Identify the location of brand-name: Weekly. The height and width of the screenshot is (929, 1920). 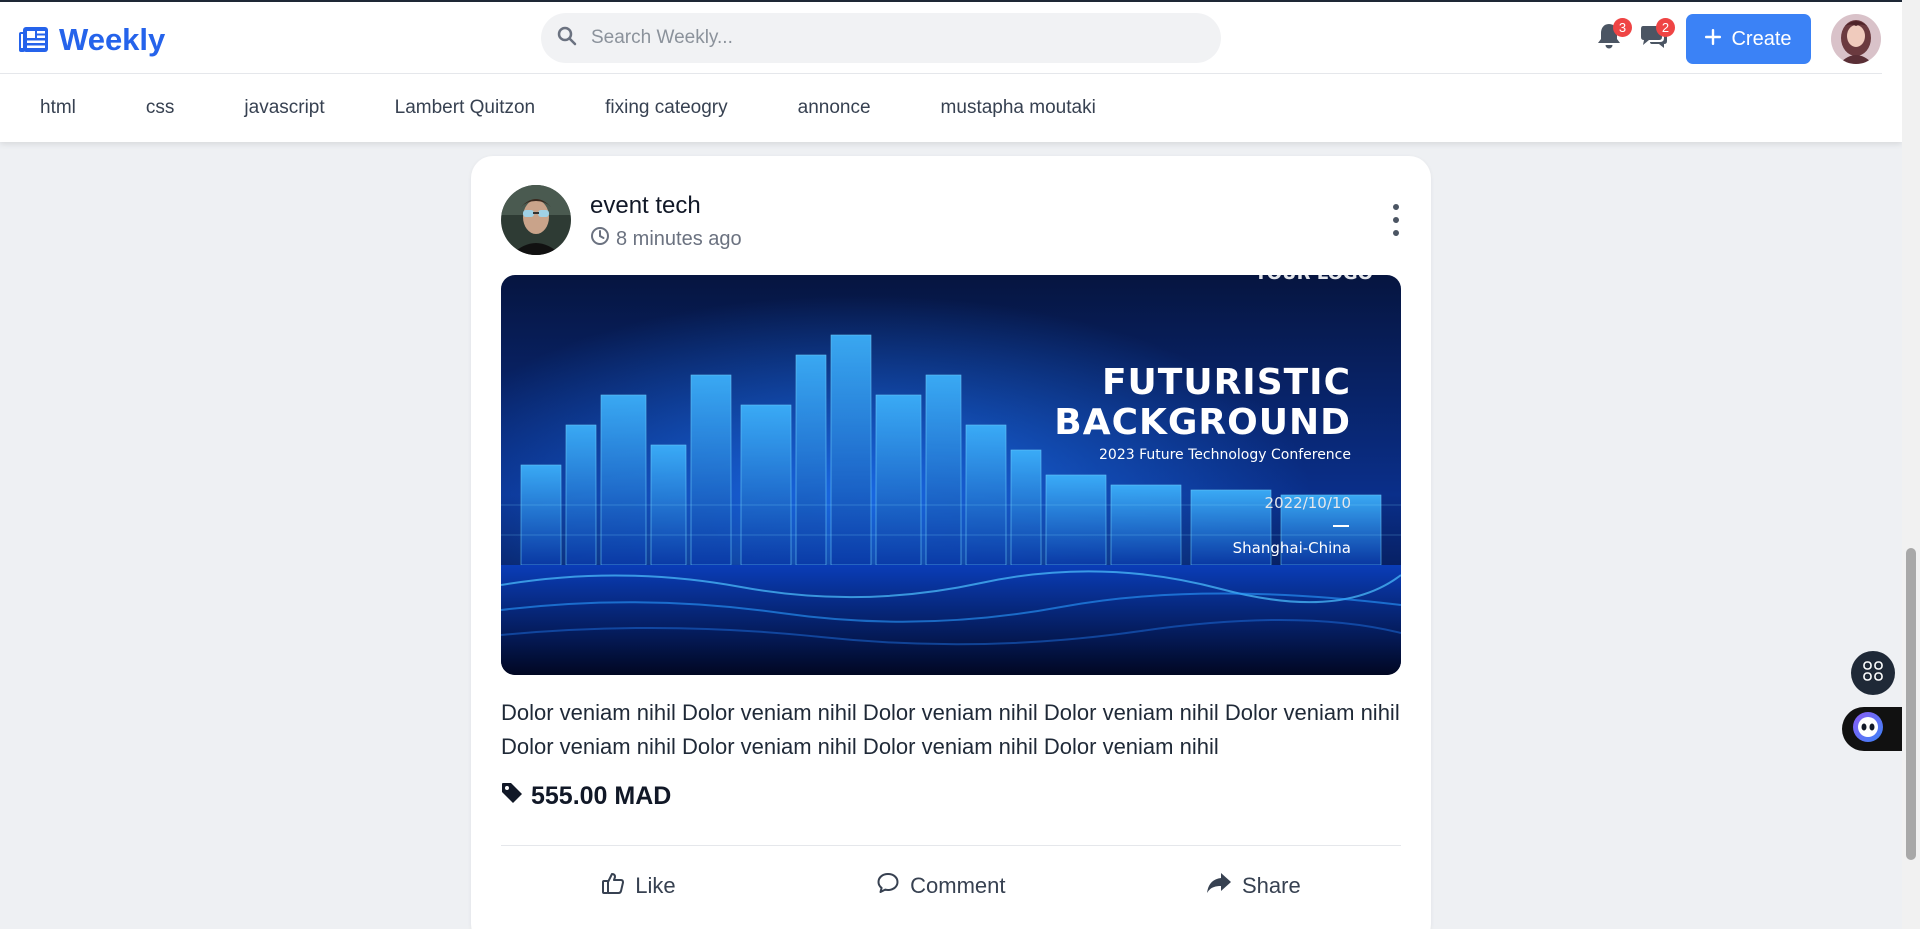
(112, 39).